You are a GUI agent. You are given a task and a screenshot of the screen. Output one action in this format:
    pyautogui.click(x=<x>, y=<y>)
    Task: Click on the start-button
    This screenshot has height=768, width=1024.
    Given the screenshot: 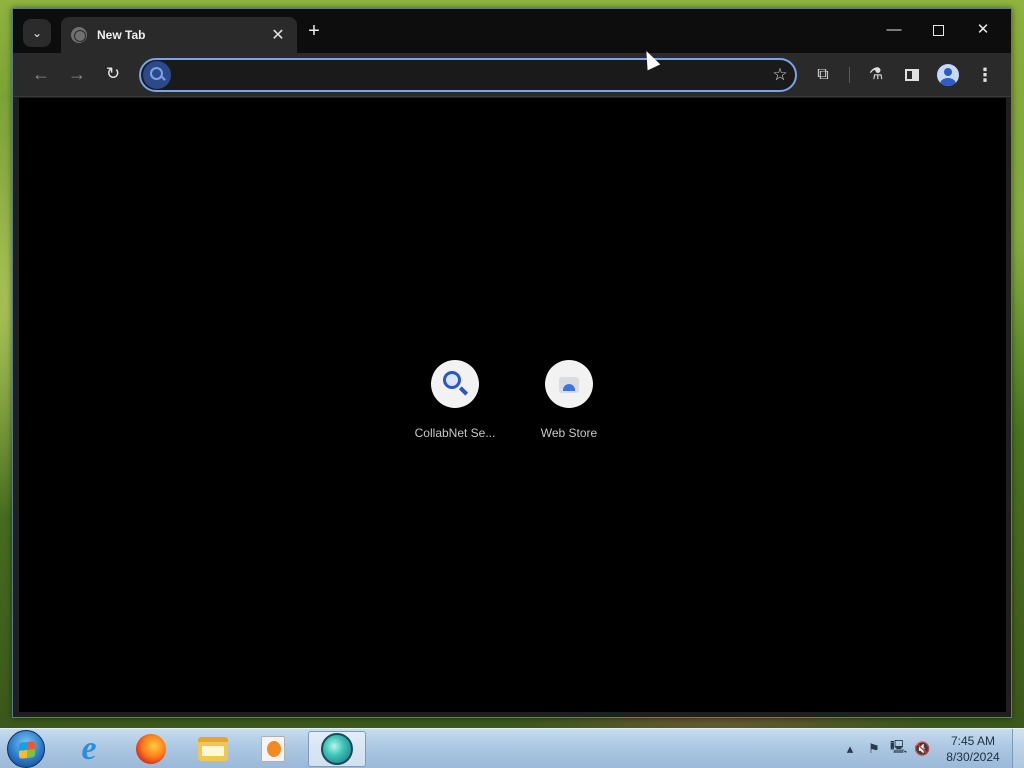 What is the action you would take?
    pyautogui.click(x=26, y=749)
    